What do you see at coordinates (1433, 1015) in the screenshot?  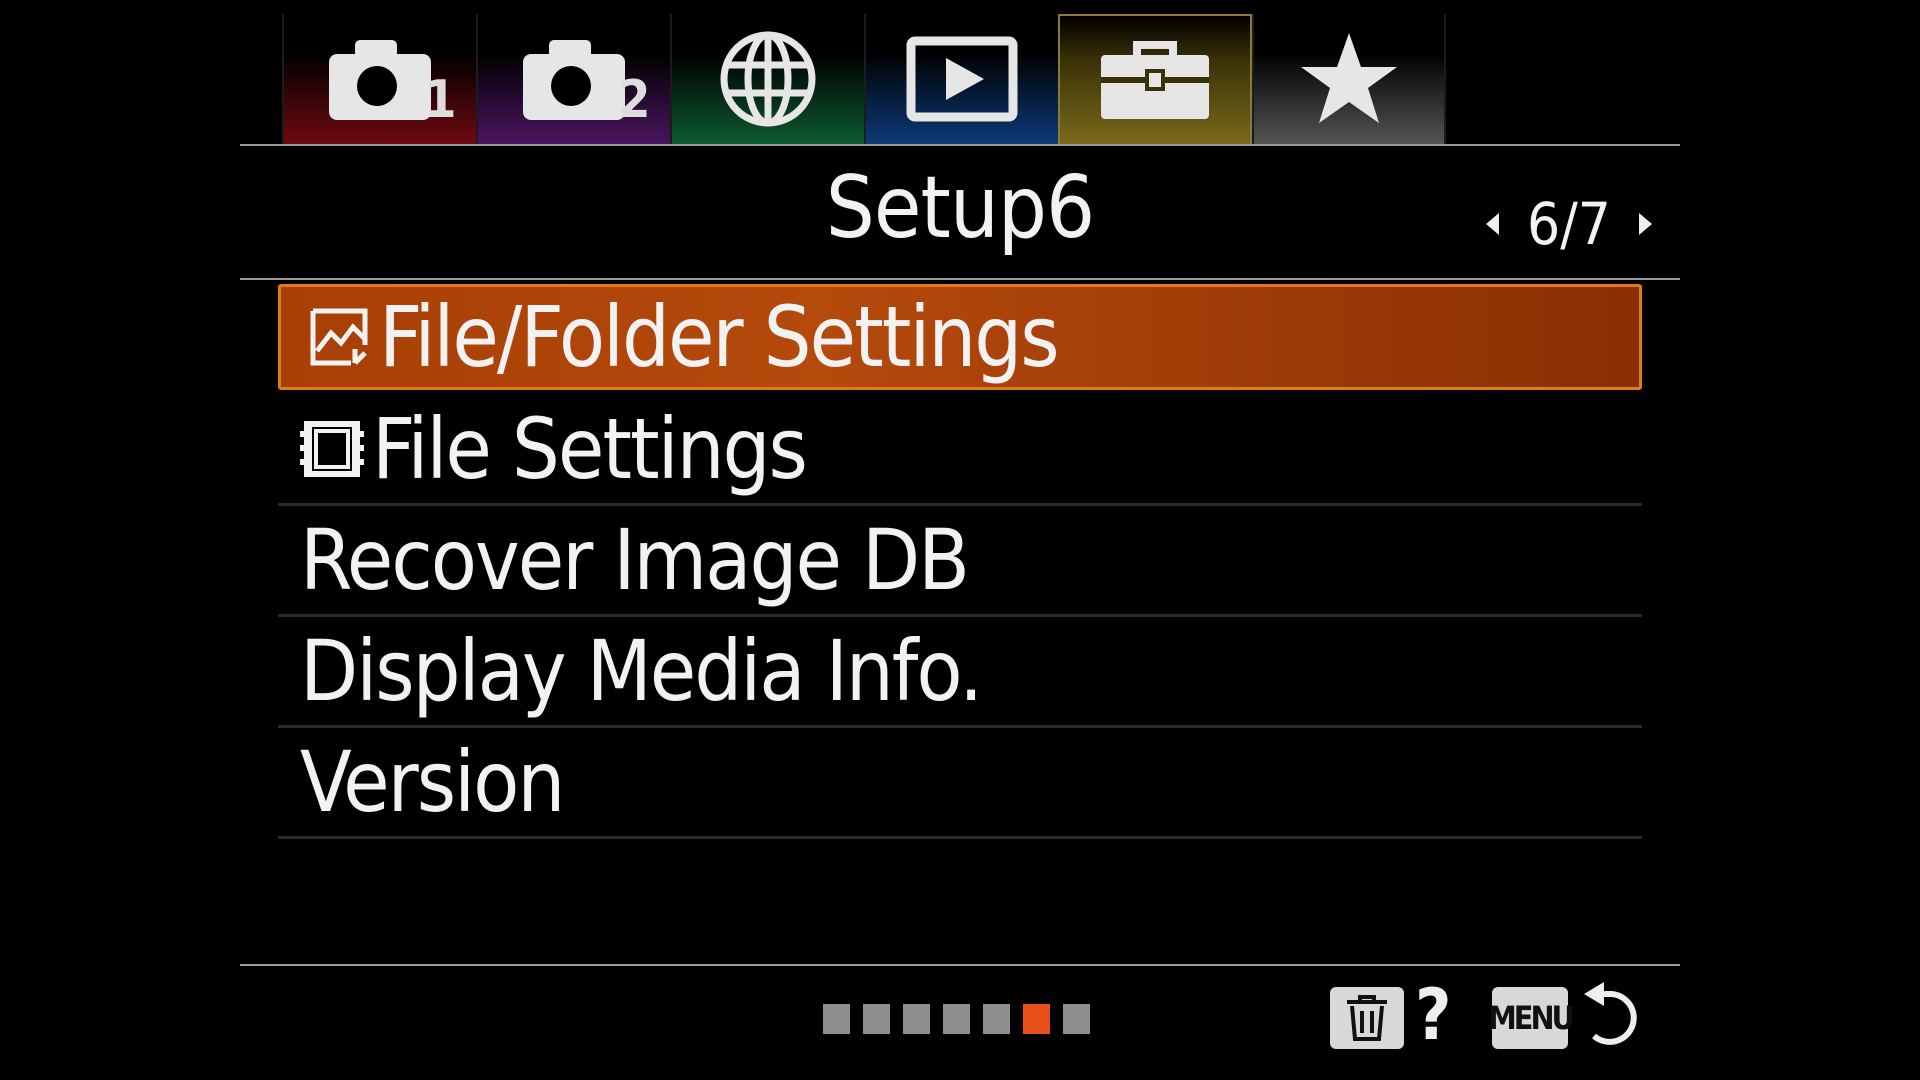 I see `help-label: ?` at bounding box center [1433, 1015].